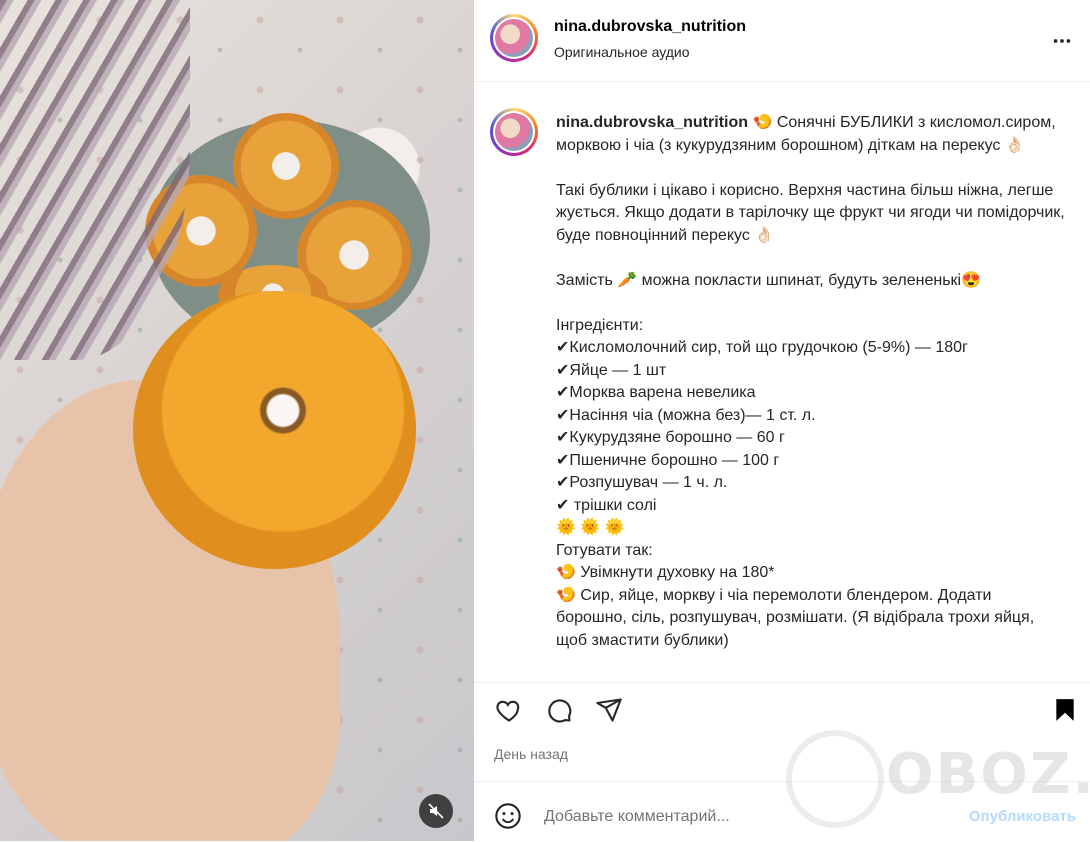 This screenshot has height=842, width=1090. Describe the element at coordinates (656, 392) in the screenshot. I see `ingredient-item: ✔Морква варена невелика` at that location.